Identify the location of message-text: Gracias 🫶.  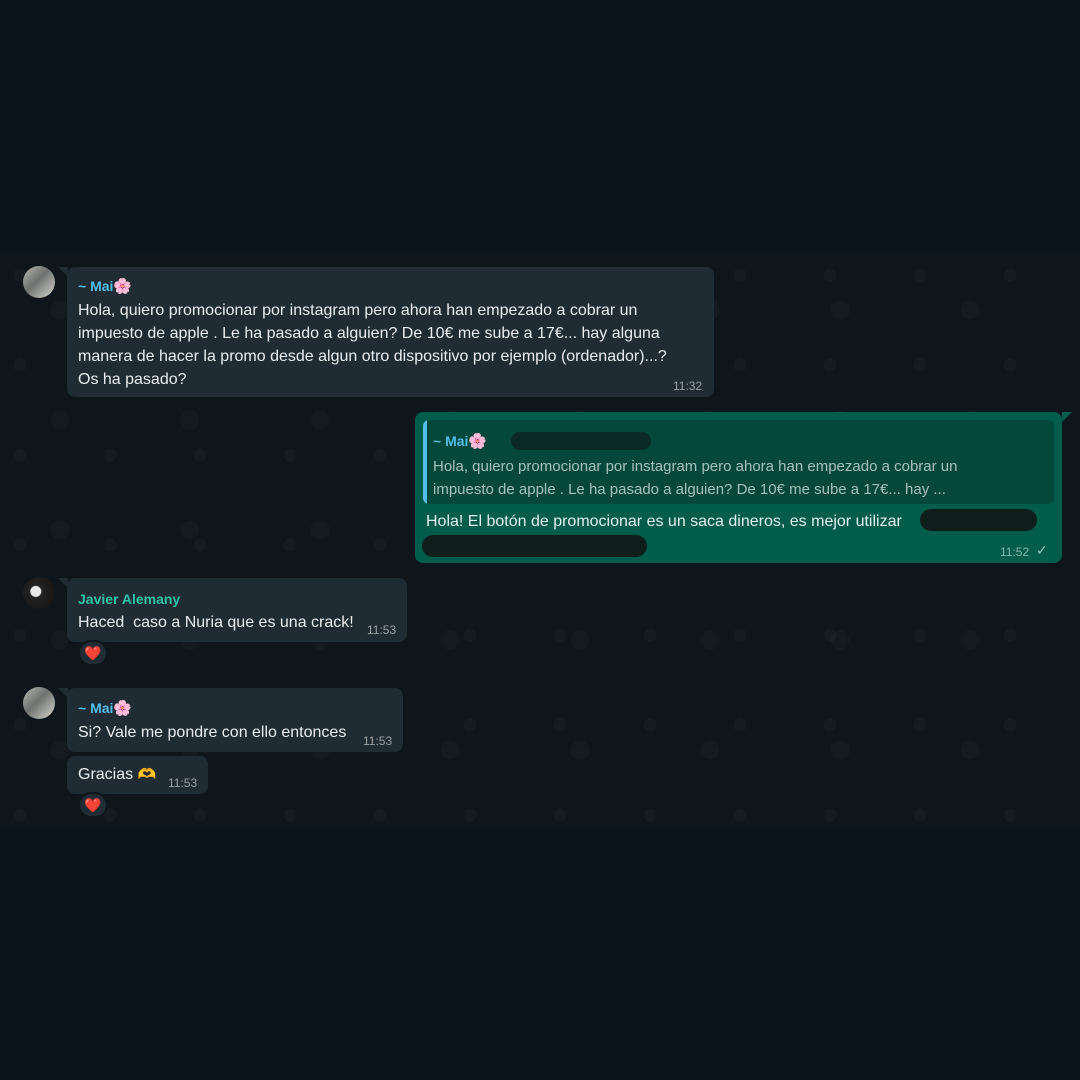
(117, 774).